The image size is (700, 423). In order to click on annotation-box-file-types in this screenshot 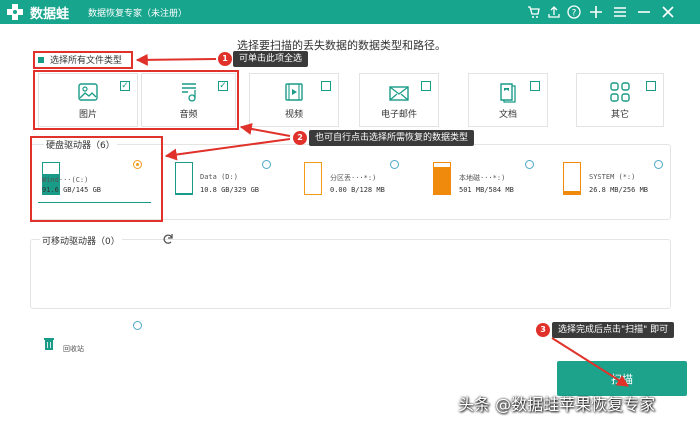, I will do `click(136, 100)`.